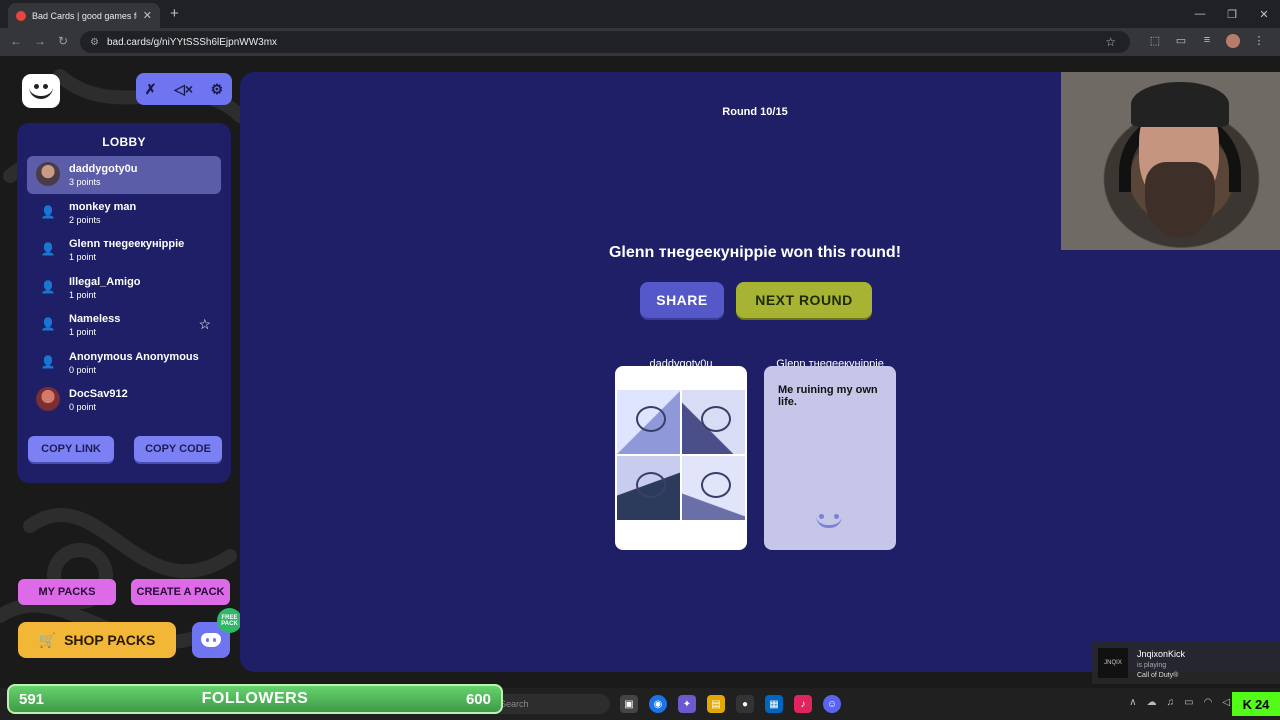  I want to click on answer-card-image, so click(681, 458).